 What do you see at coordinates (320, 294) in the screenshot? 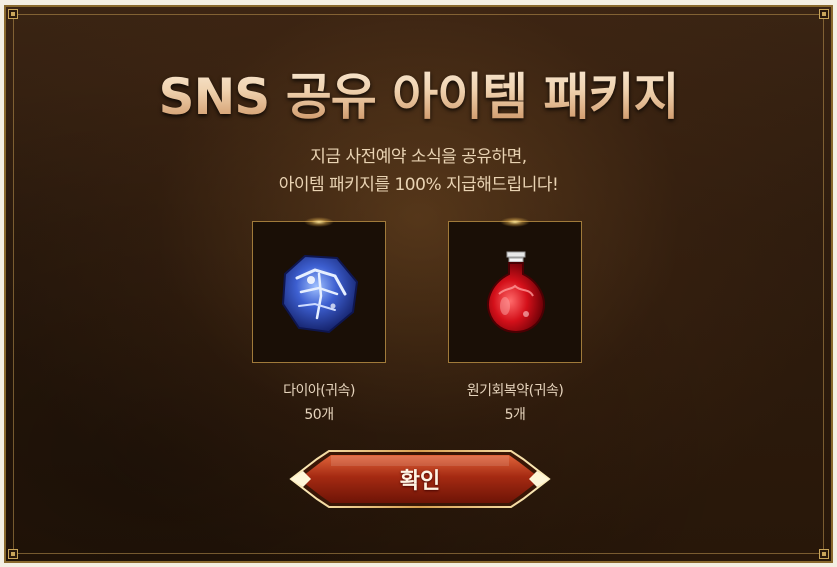
I see `blue-diamond-icon` at bounding box center [320, 294].